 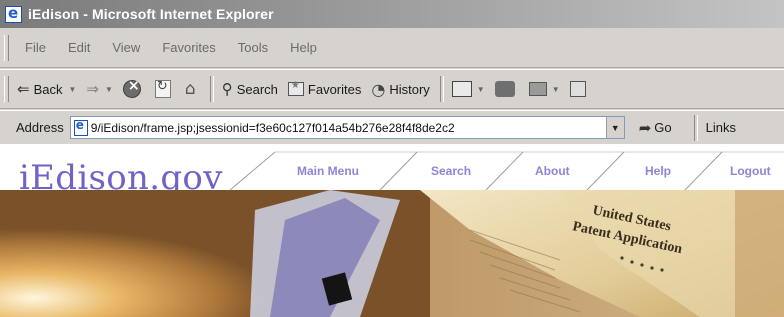 I want to click on print-button, so click(x=506, y=89).